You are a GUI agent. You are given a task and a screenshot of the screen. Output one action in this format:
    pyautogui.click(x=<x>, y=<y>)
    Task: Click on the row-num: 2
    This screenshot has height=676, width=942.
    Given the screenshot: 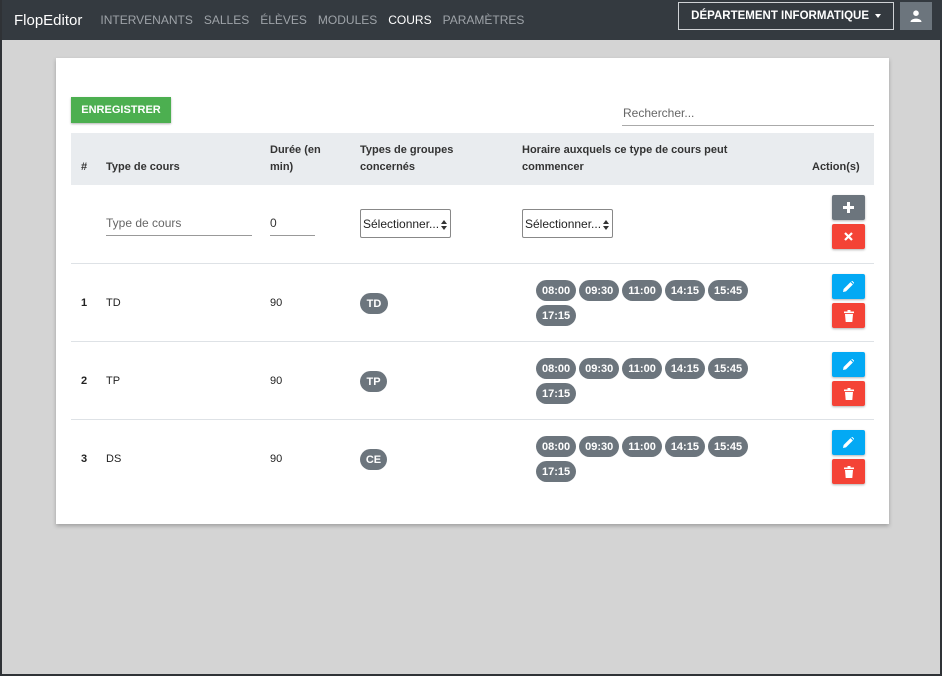 What is the action you would take?
    pyautogui.click(x=84, y=381)
    